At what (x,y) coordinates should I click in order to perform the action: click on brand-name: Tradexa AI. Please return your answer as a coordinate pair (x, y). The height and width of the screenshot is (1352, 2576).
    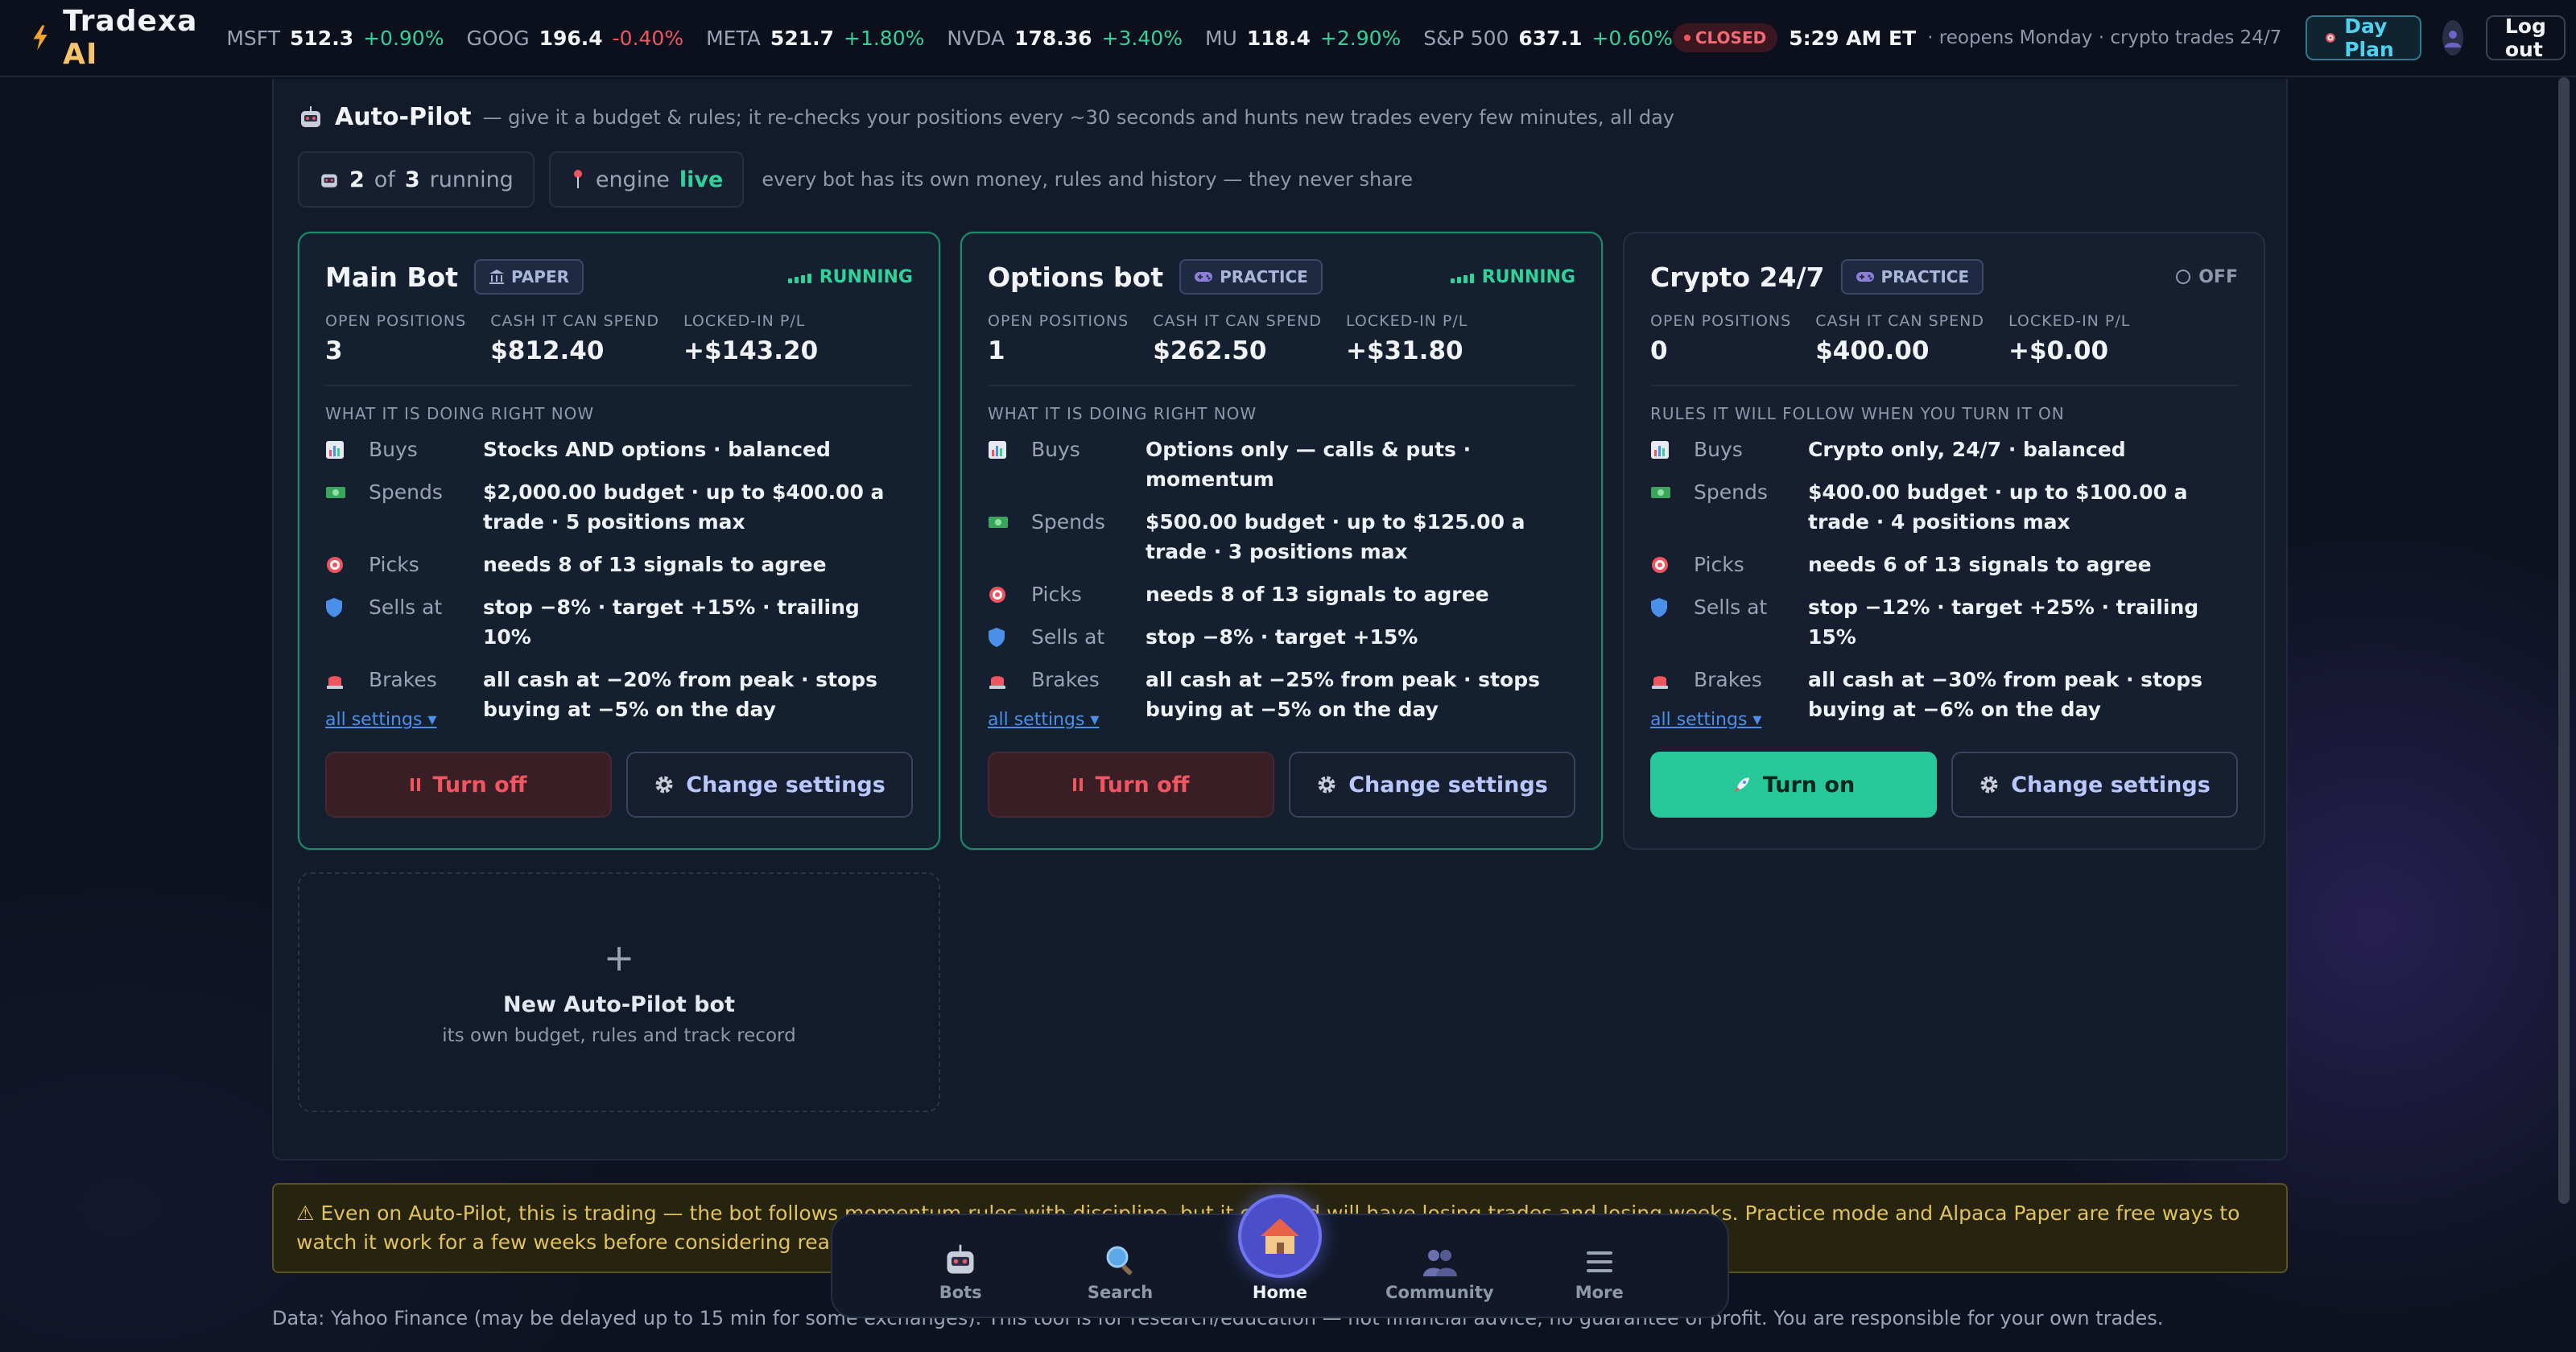
    Looking at the image, I should click on (130, 38).